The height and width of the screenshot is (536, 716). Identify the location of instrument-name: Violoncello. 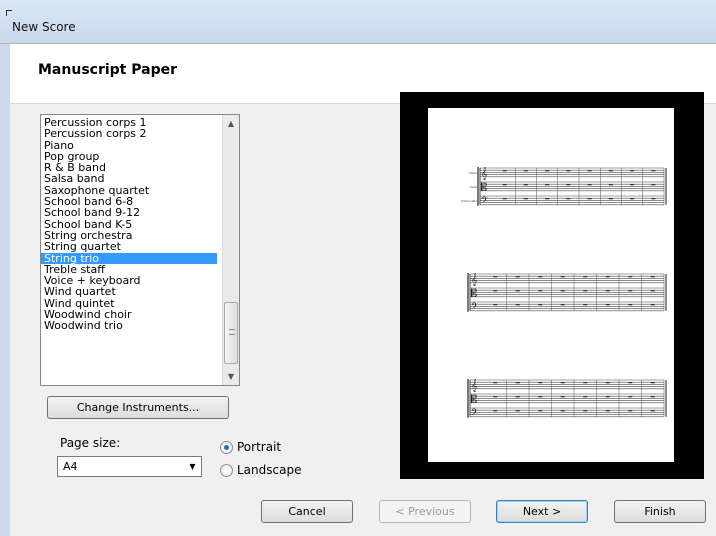
(469, 201).